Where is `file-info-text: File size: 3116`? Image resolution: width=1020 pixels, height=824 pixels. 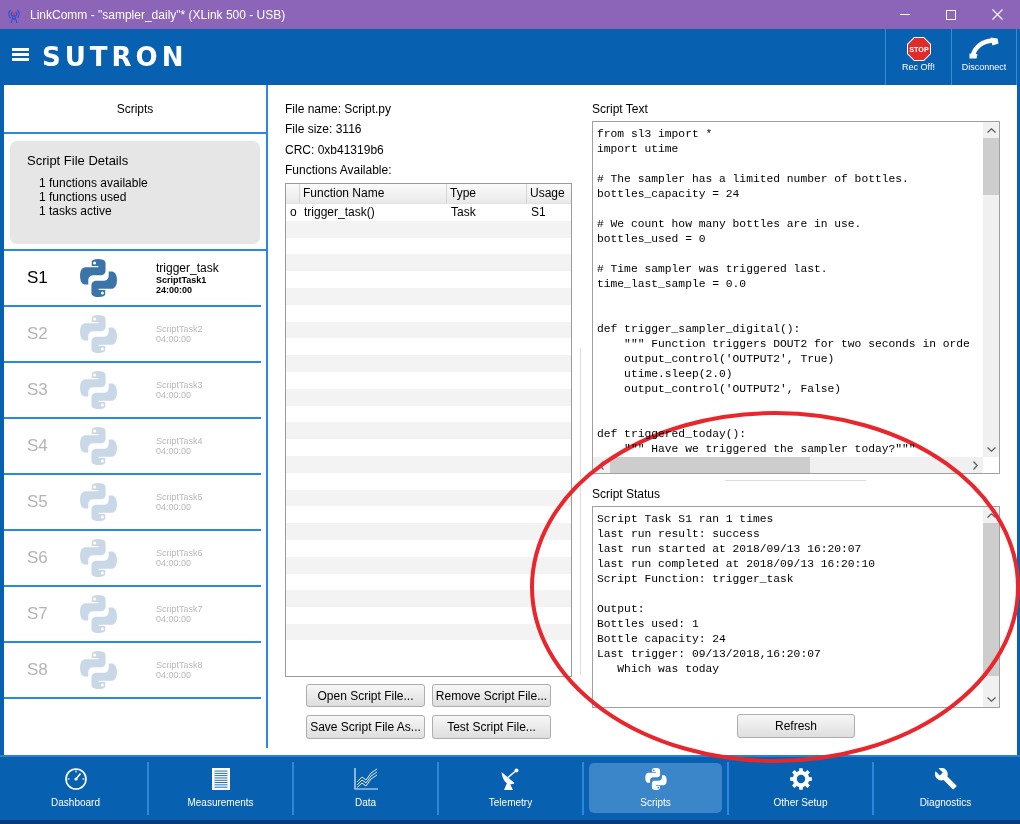 file-info-text: File size: 3116 is located at coordinates (323, 130).